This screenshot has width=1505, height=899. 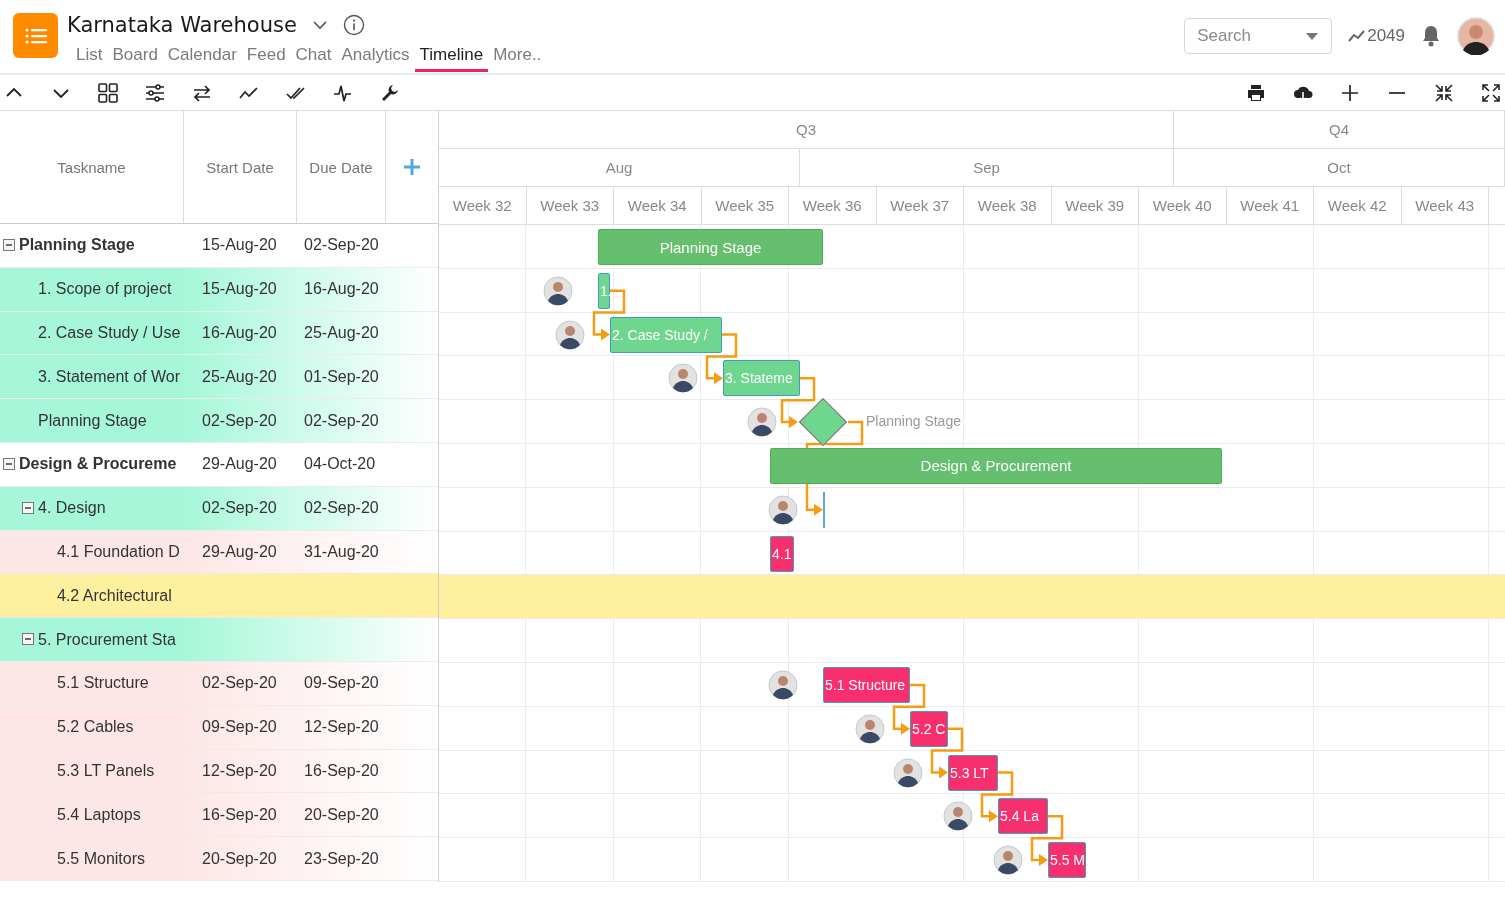 I want to click on task-name: 5.2 Cables, so click(x=95, y=727).